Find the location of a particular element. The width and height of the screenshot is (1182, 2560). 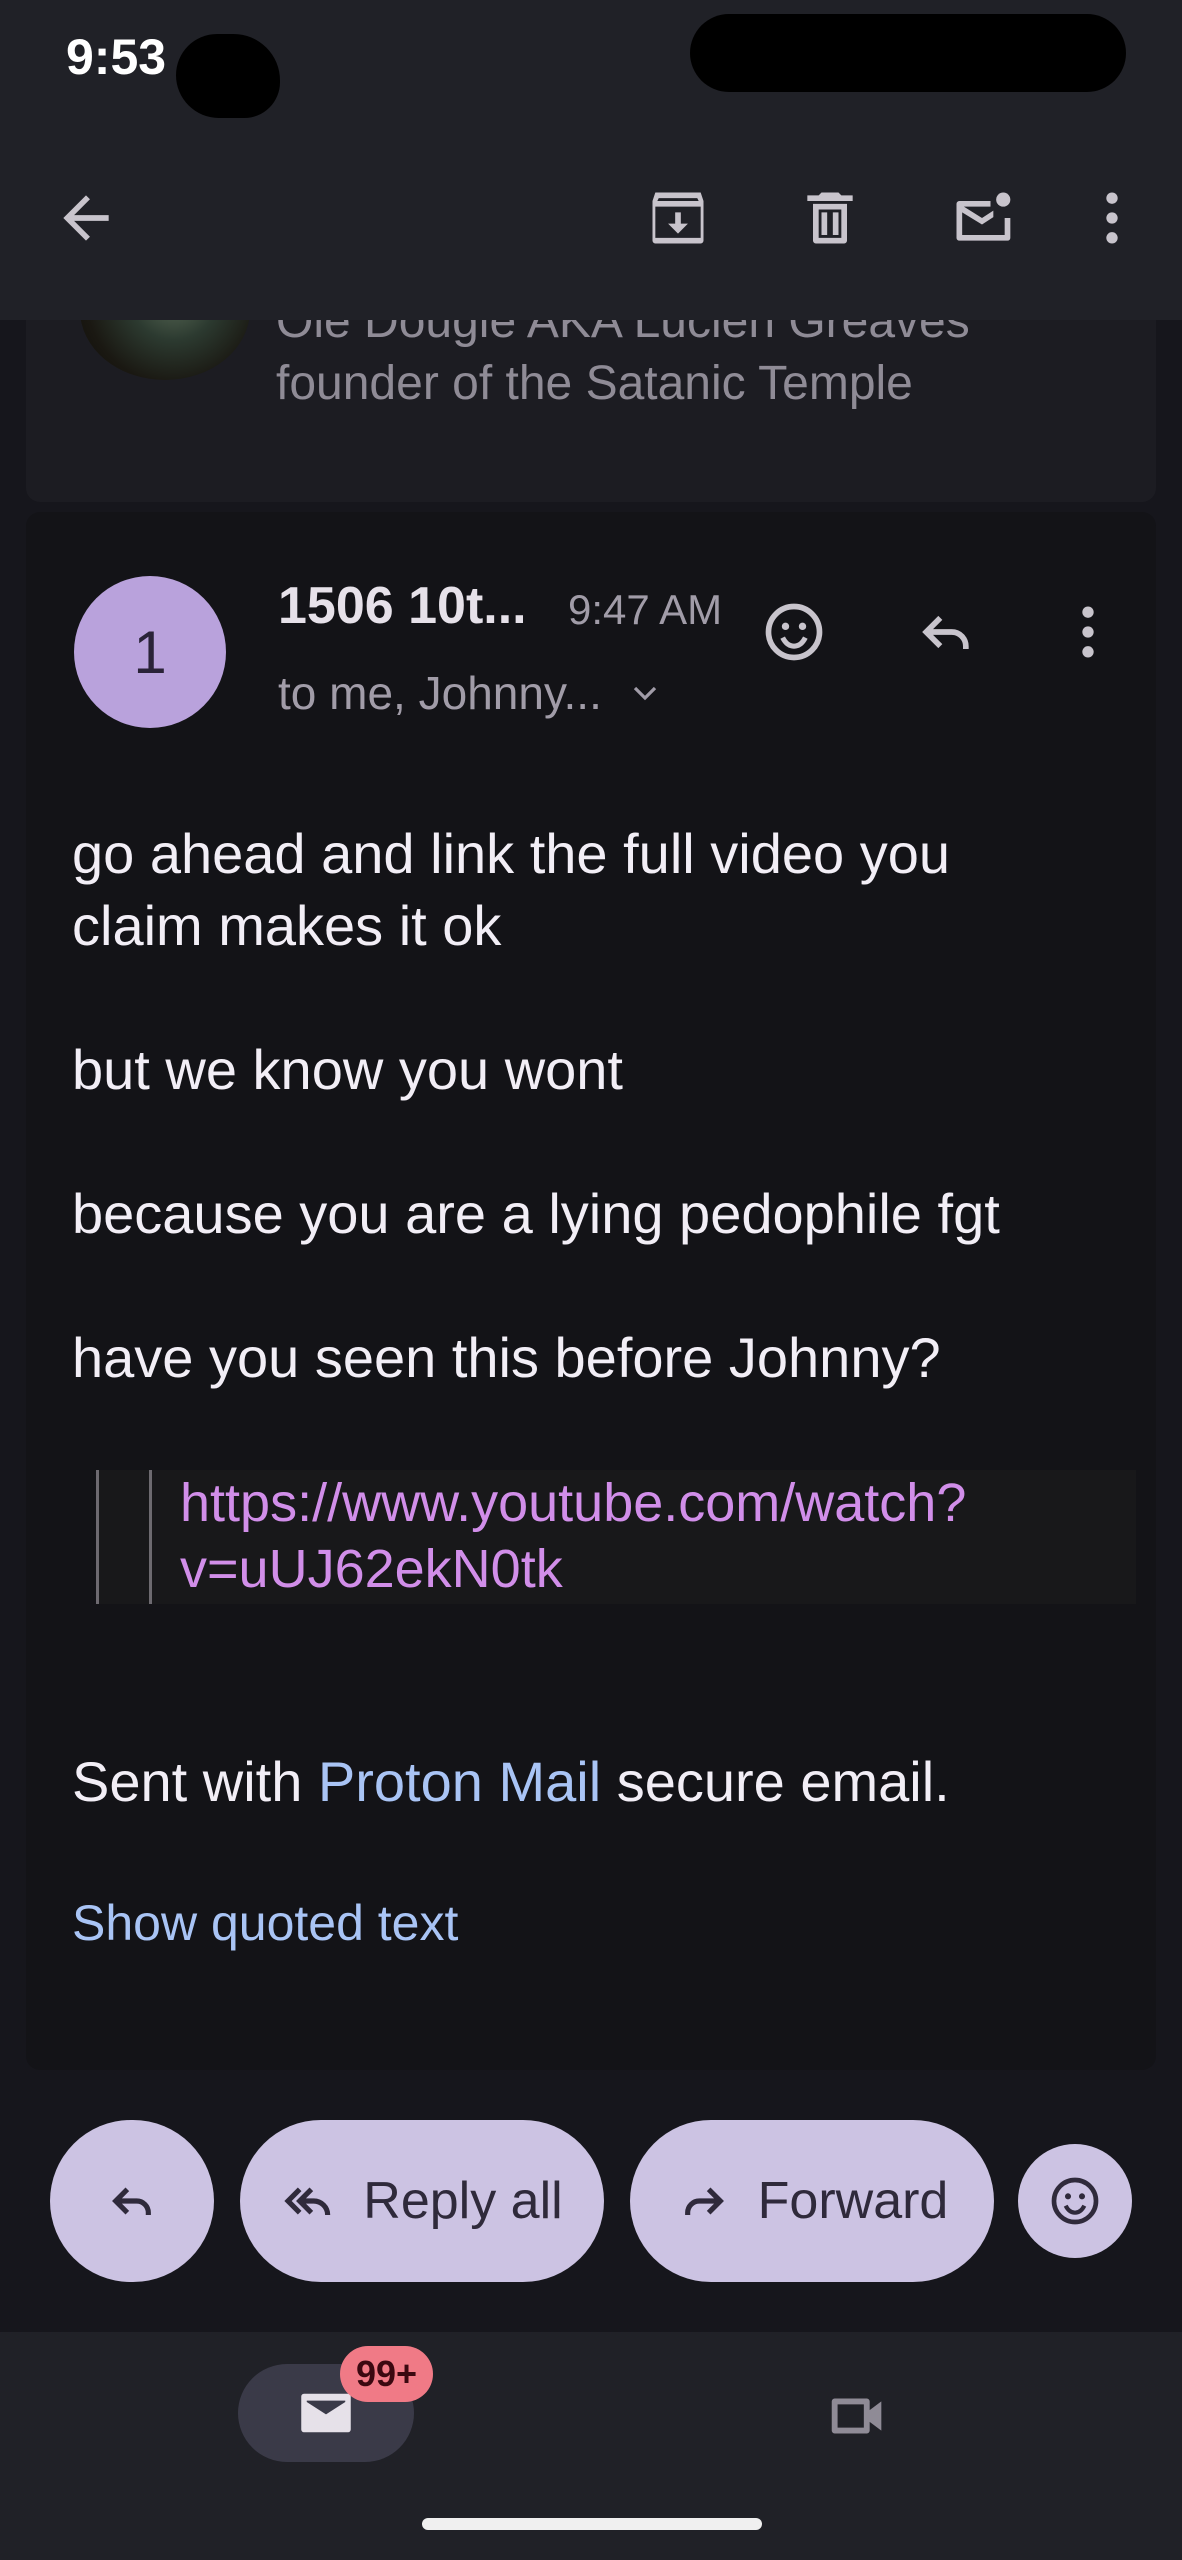

more-options-button is located at coordinates (1112, 218).